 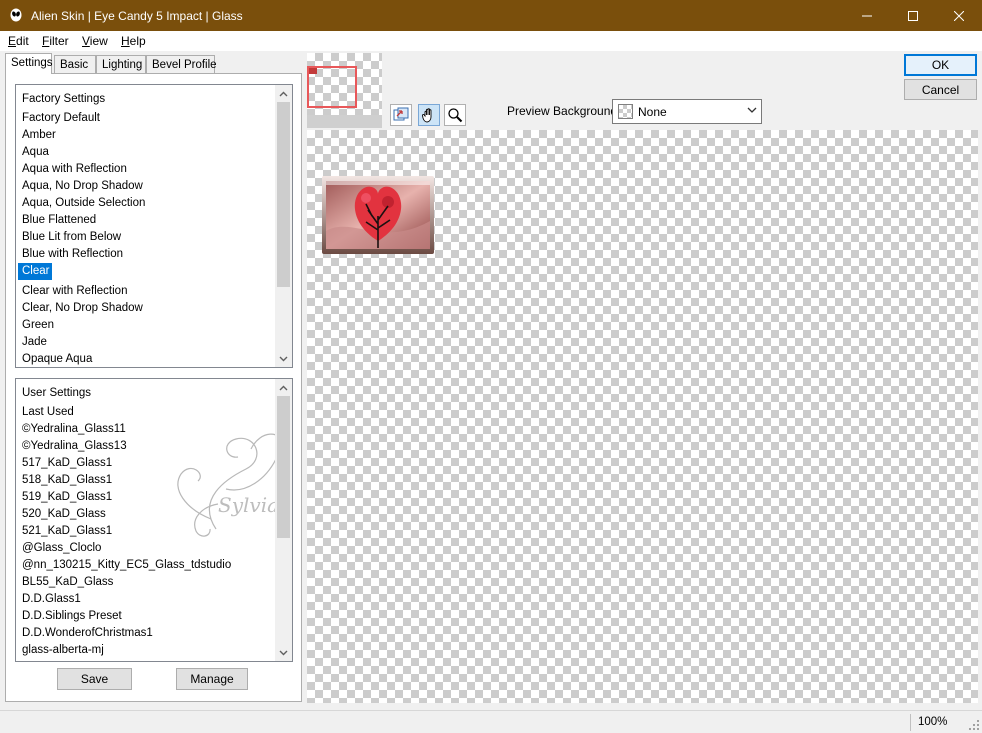 What do you see at coordinates (16, 15) in the screenshot?
I see `alien-skin-icon` at bounding box center [16, 15].